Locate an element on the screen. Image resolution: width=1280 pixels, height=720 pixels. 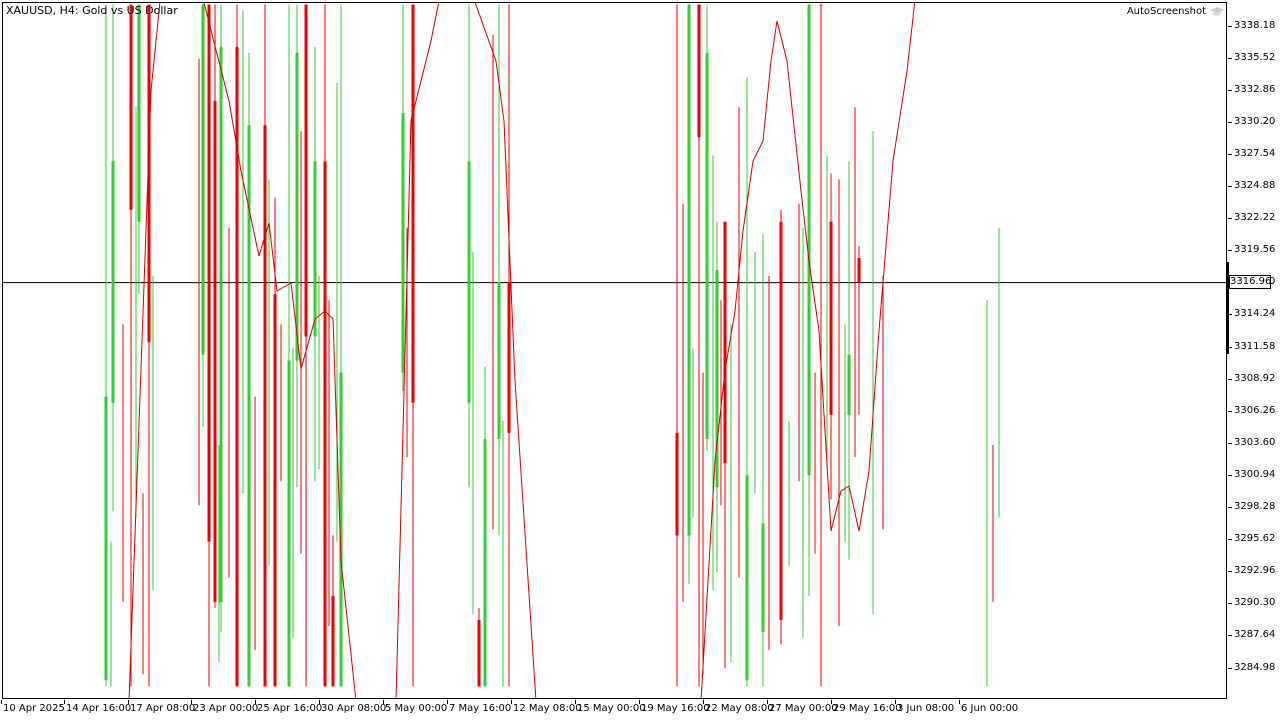
price-axis-label: 3311.58 is located at coordinates (1255, 346).